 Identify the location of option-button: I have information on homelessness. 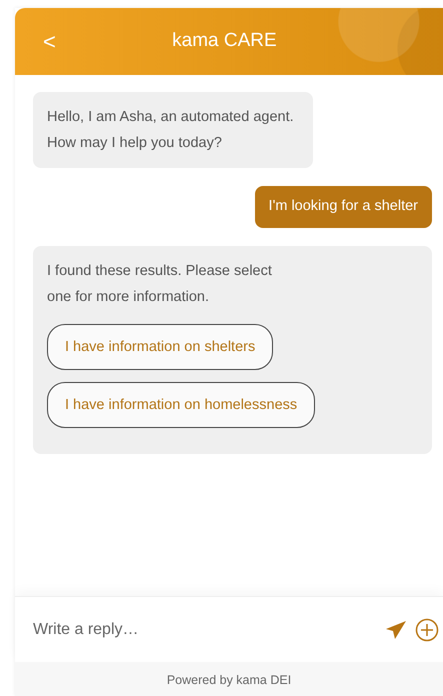
(181, 405).